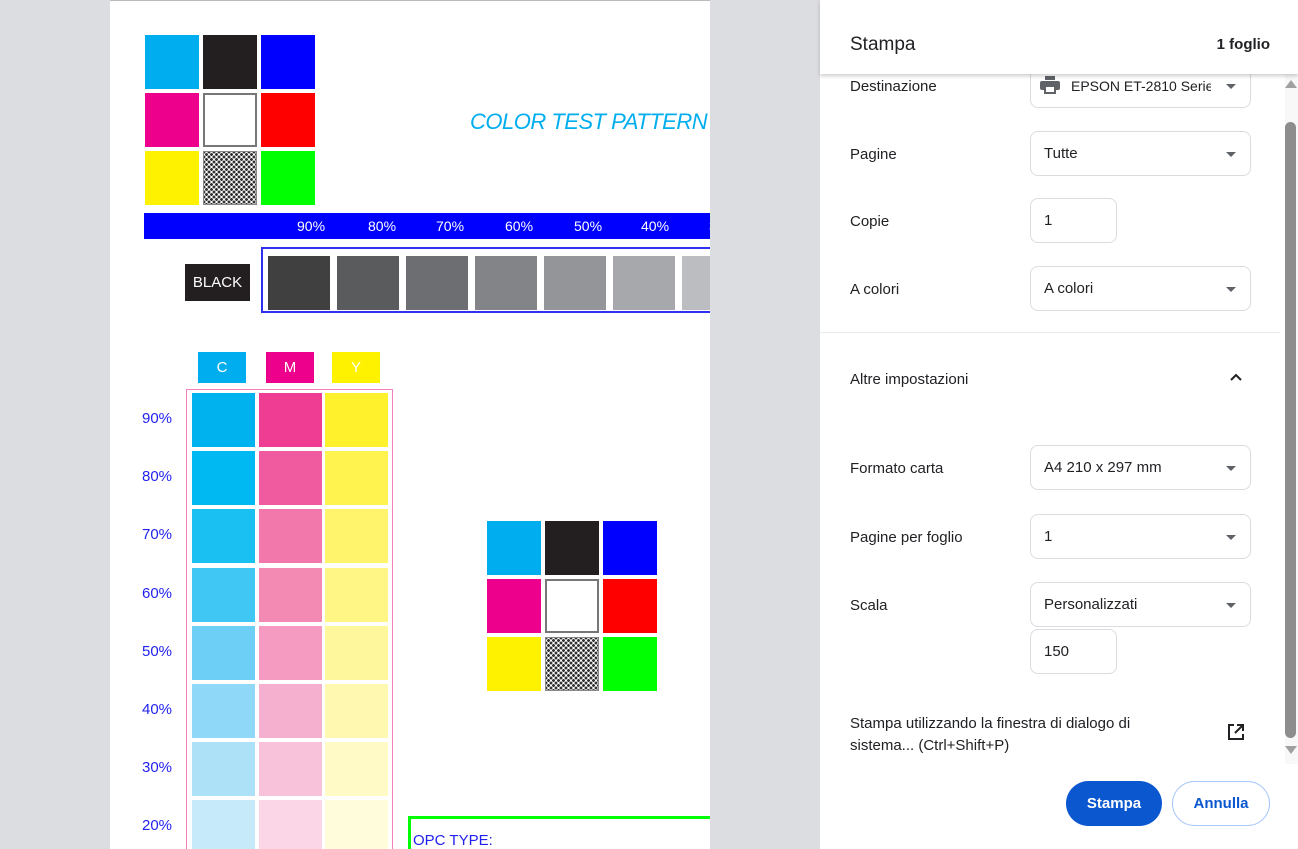 This screenshot has height=849, width=1298. What do you see at coordinates (157, 826) in the screenshot?
I see `row-label: 20%` at bounding box center [157, 826].